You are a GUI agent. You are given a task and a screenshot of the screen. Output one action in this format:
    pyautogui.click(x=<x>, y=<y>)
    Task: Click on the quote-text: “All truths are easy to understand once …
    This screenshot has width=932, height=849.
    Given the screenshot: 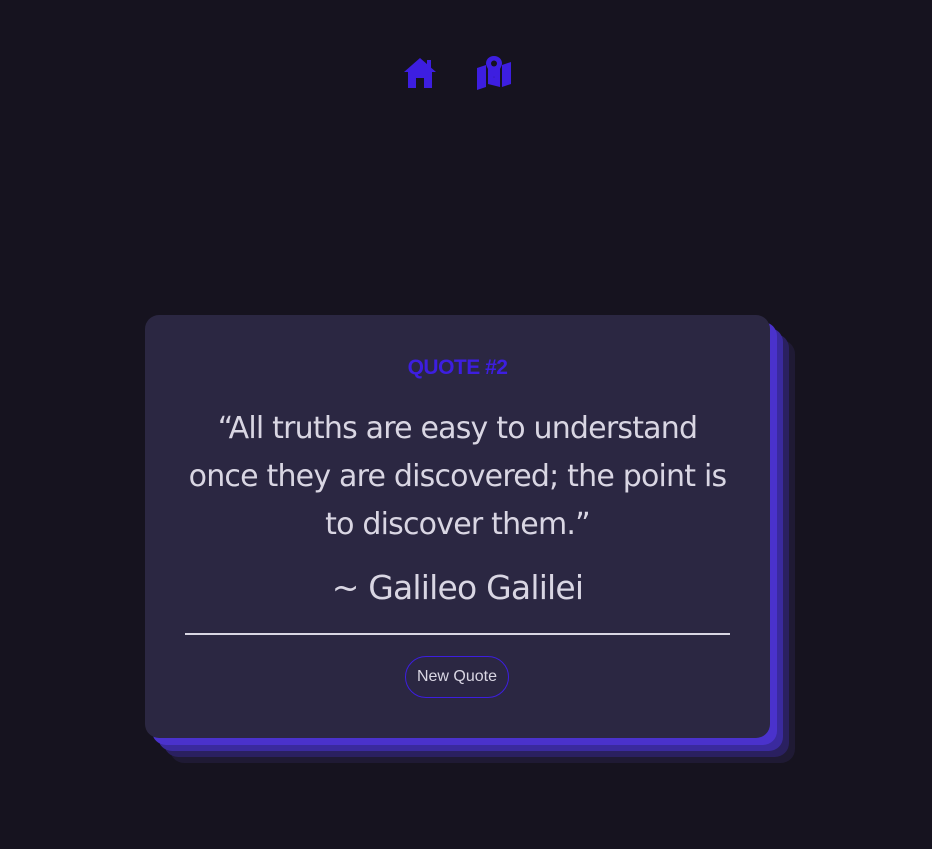 What is the action you would take?
    pyautogui.click(x=458, y=476)
    